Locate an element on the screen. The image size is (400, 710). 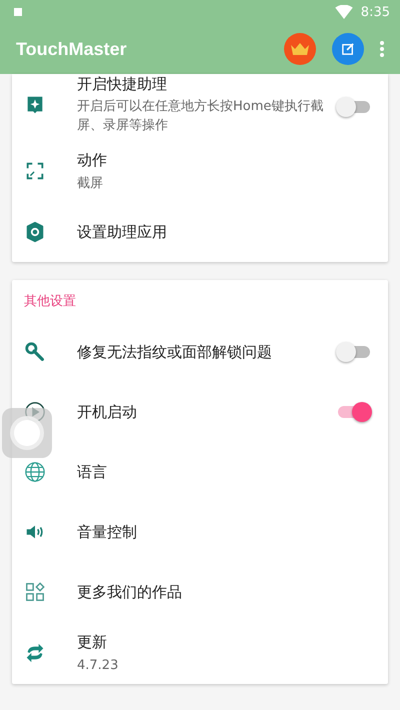
setting-subtitle: 开启后可以在任意地方长按Home键执行截屏、录屏等操作 is located at coordinates (200, 116).